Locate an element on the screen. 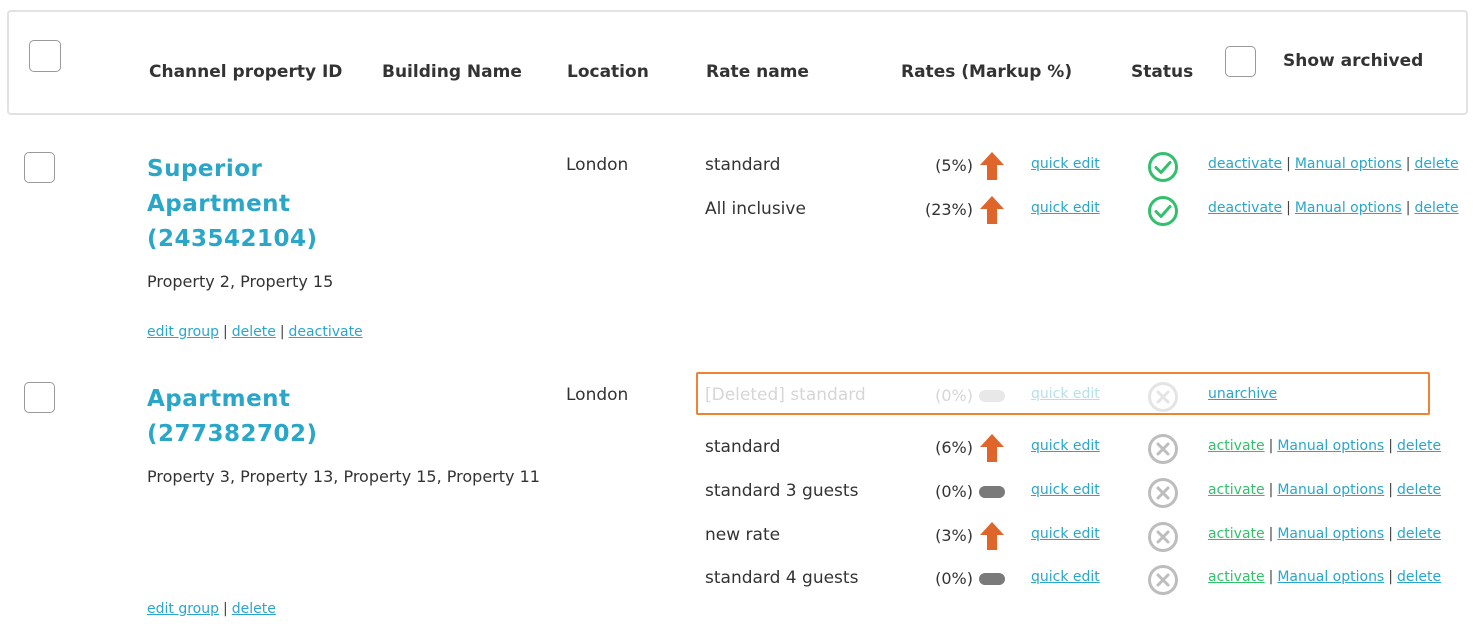 Image resolution: width=1473 pixels, height=638 pixels. rate-name: [Deleted] standard is located at coordinates (785, 395).